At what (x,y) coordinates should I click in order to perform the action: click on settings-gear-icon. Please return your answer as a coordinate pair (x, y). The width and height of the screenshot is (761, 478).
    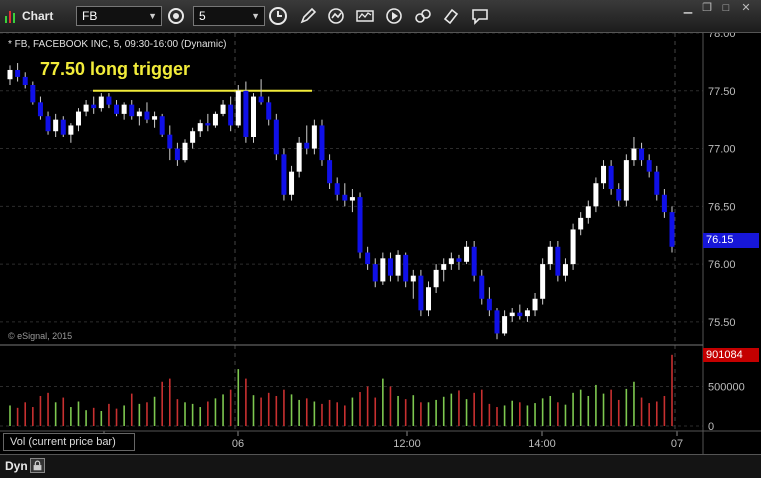
    Looking at the image, I should click on (176, 16).